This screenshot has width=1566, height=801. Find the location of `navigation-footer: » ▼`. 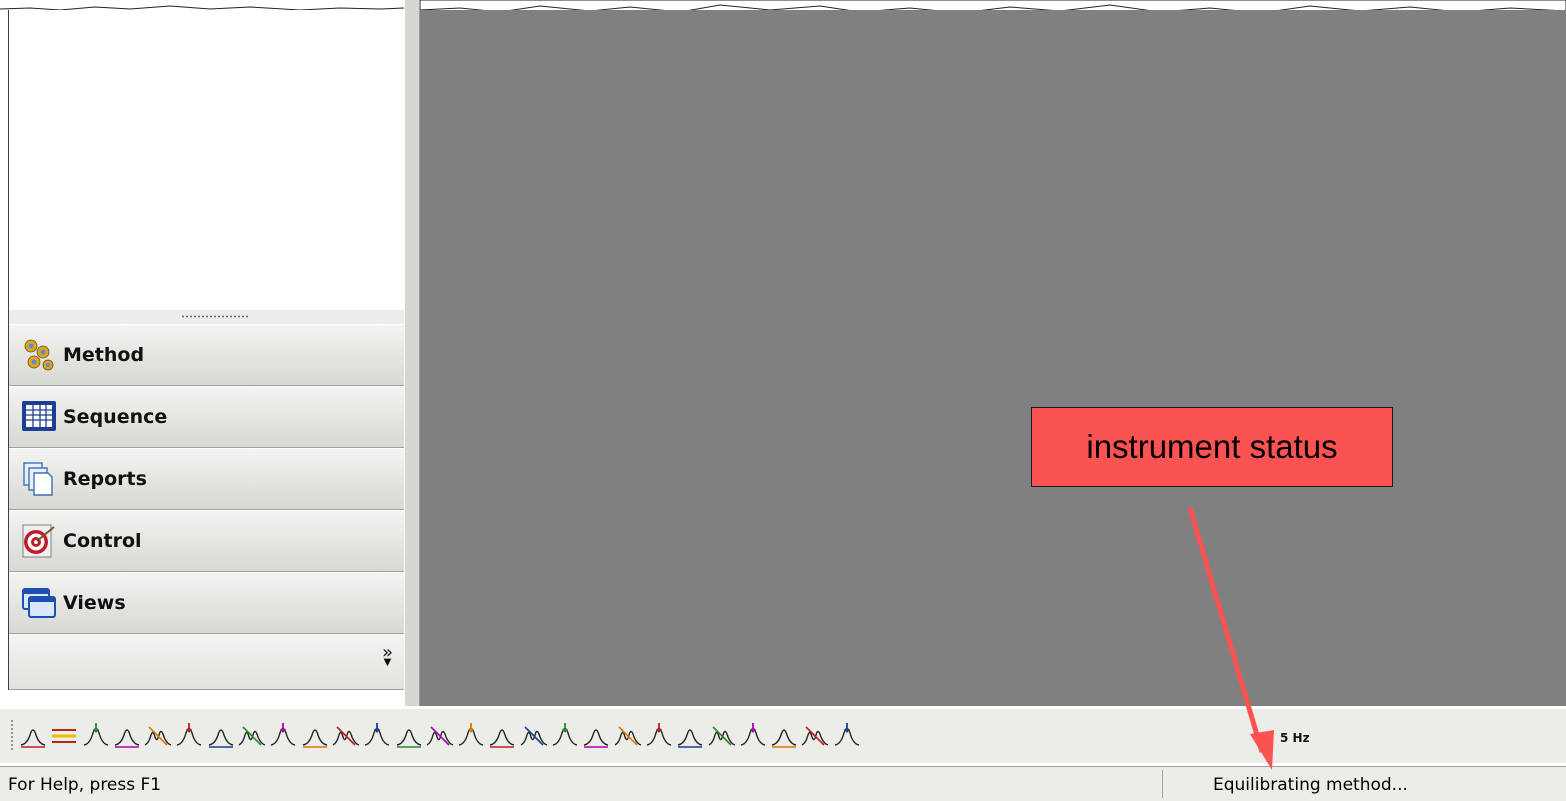

navigation-footer: » ▼ is located at coordinates (208, 662).